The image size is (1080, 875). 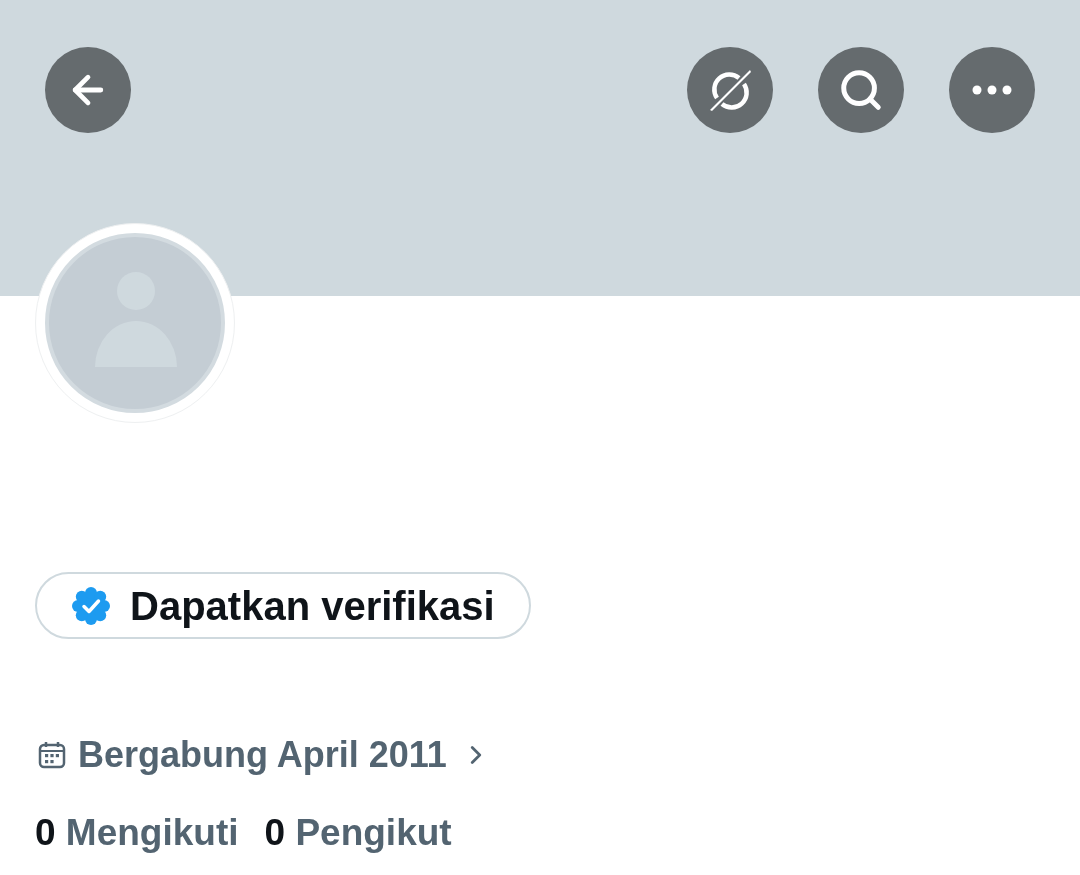 What do you see at coordinates (283, 605) in the screenshot?
I see `get-verified-button: Dapatkan verifikasi` at bounding box center [283, 605].